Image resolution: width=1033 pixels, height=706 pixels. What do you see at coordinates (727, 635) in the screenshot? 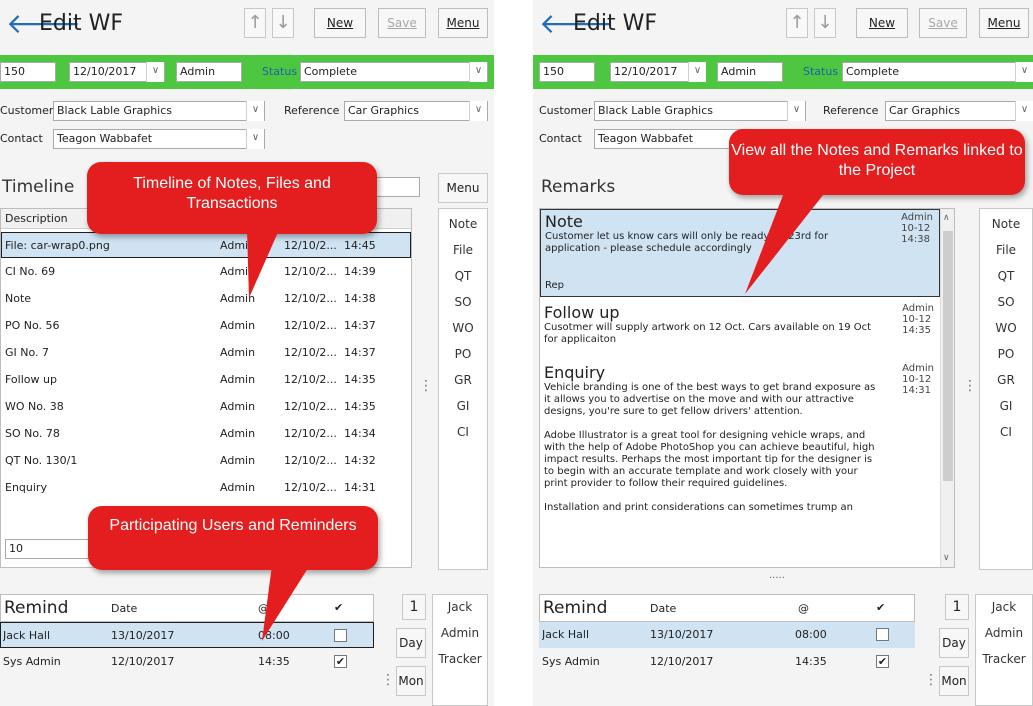
I see `reminder-row: Jack Hall 13/10/2017 08:00` at bounding box center [727, 635].